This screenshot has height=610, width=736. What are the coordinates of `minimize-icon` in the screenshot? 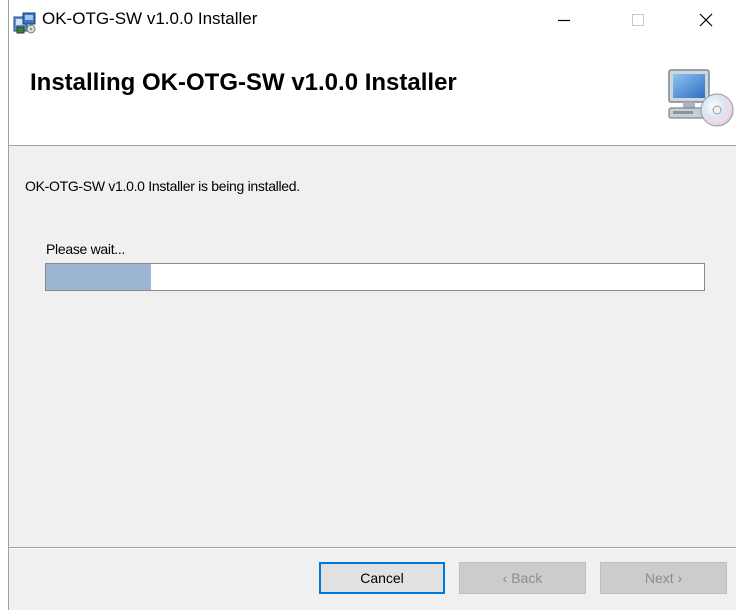 It's located at (564, 20).